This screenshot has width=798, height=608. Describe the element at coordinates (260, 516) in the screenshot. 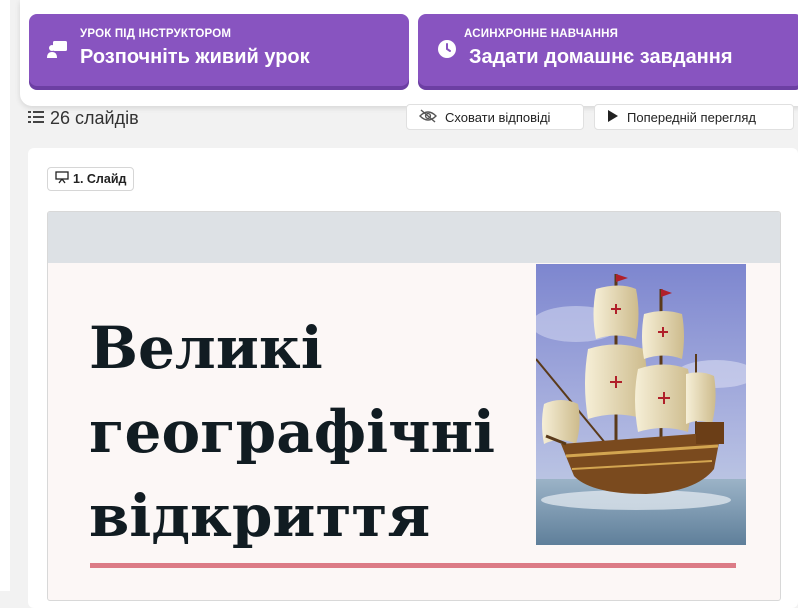

I see `slide-title-line-3: відкриття` at that location.